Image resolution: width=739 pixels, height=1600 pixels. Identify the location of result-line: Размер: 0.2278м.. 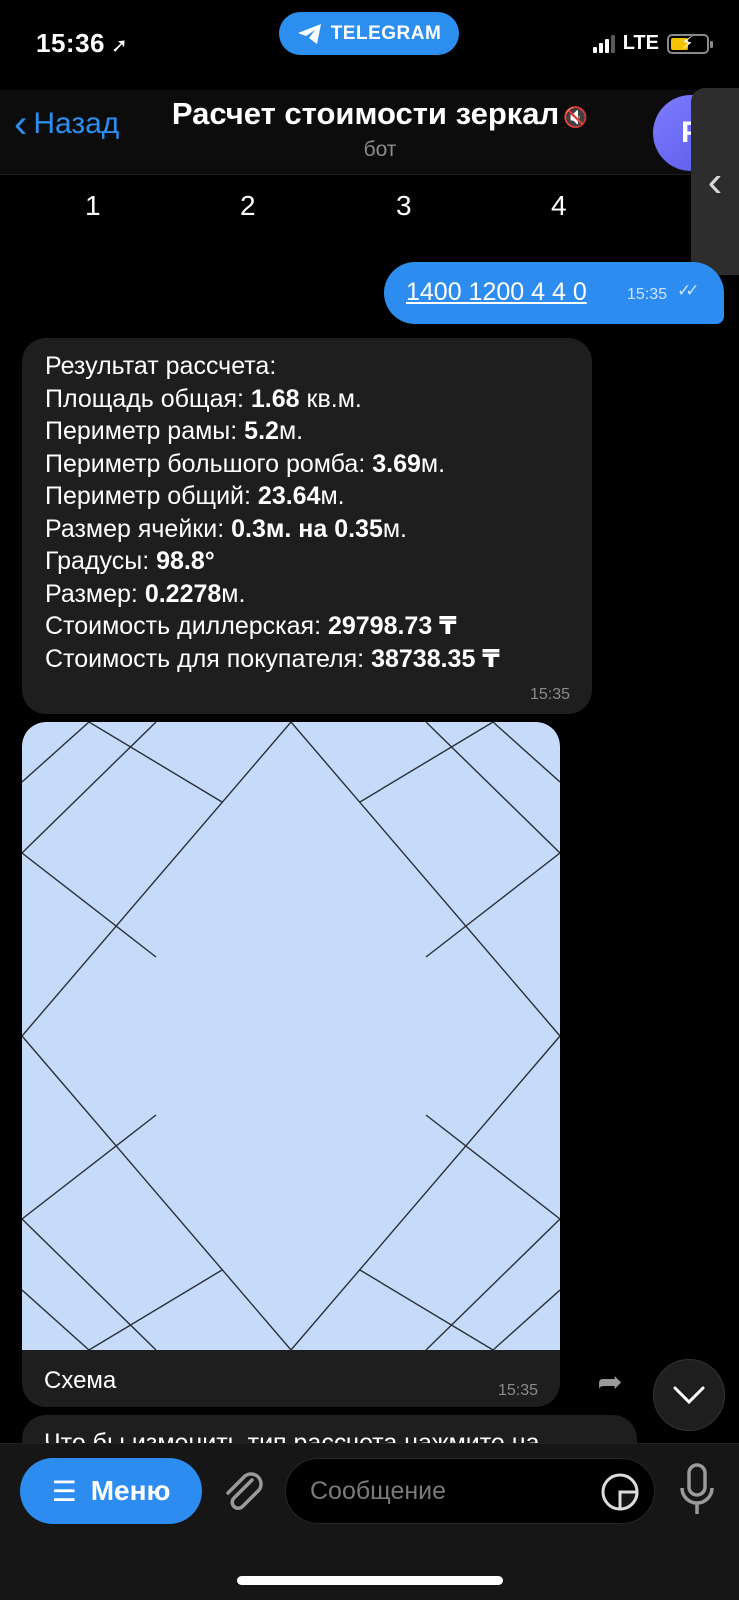
(145, 593).